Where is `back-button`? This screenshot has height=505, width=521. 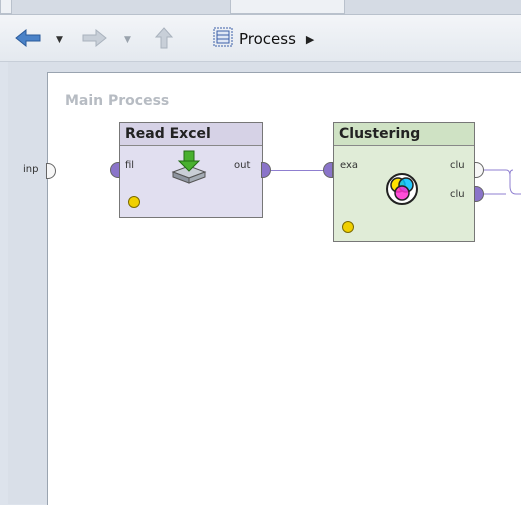 back-button is located at coordinates (28, 39).